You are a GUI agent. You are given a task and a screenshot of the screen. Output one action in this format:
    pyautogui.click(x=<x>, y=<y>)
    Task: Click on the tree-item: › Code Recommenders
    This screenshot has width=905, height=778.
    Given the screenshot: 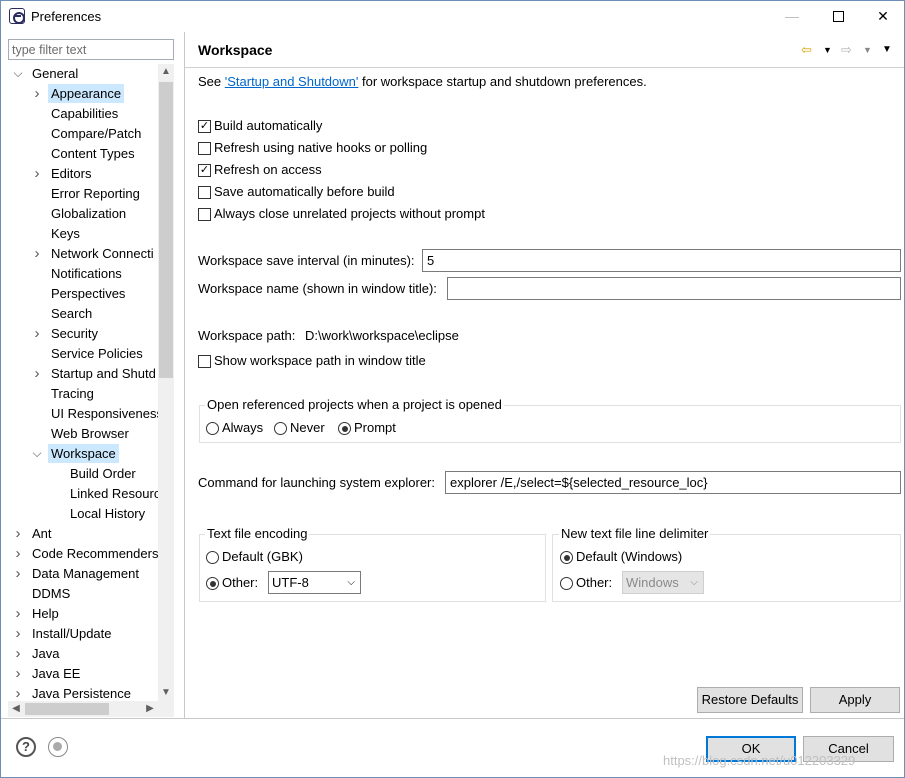 What is the action you would take?
    pyautogui.click(x=88, y=553)
    